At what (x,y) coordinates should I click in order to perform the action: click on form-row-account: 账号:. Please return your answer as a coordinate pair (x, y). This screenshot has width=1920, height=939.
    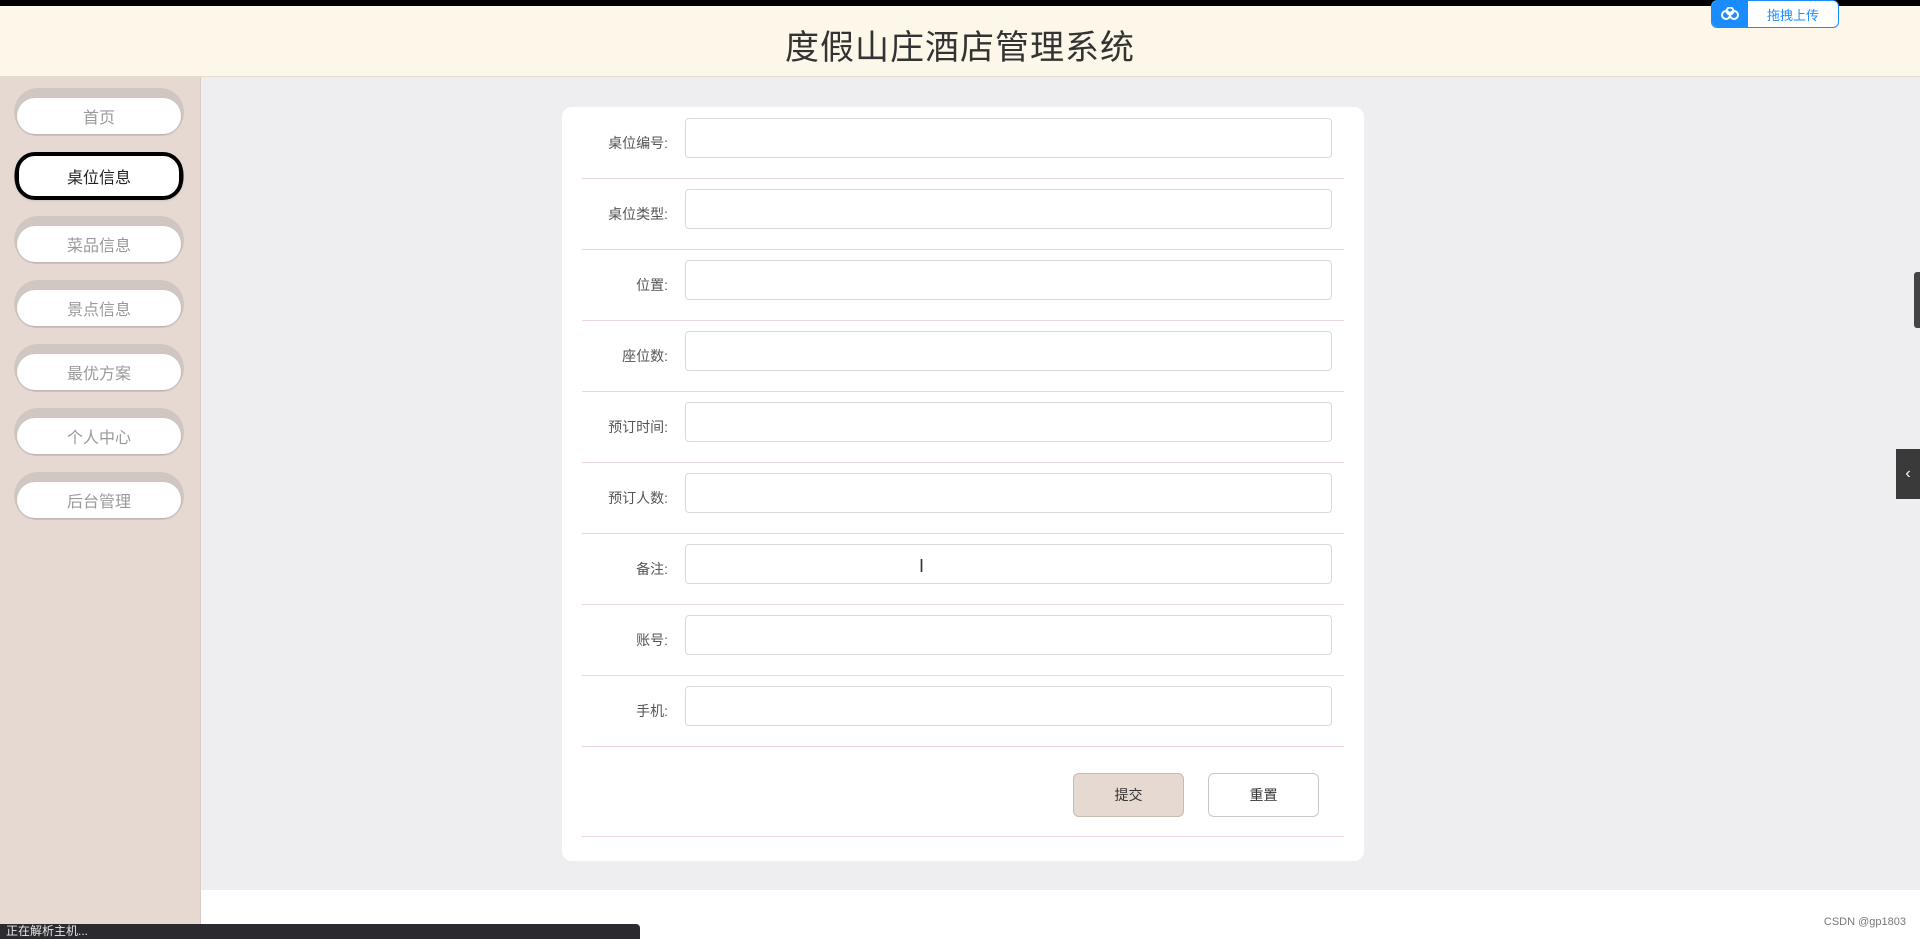
    Looking at the image, I should click on (963, 640).